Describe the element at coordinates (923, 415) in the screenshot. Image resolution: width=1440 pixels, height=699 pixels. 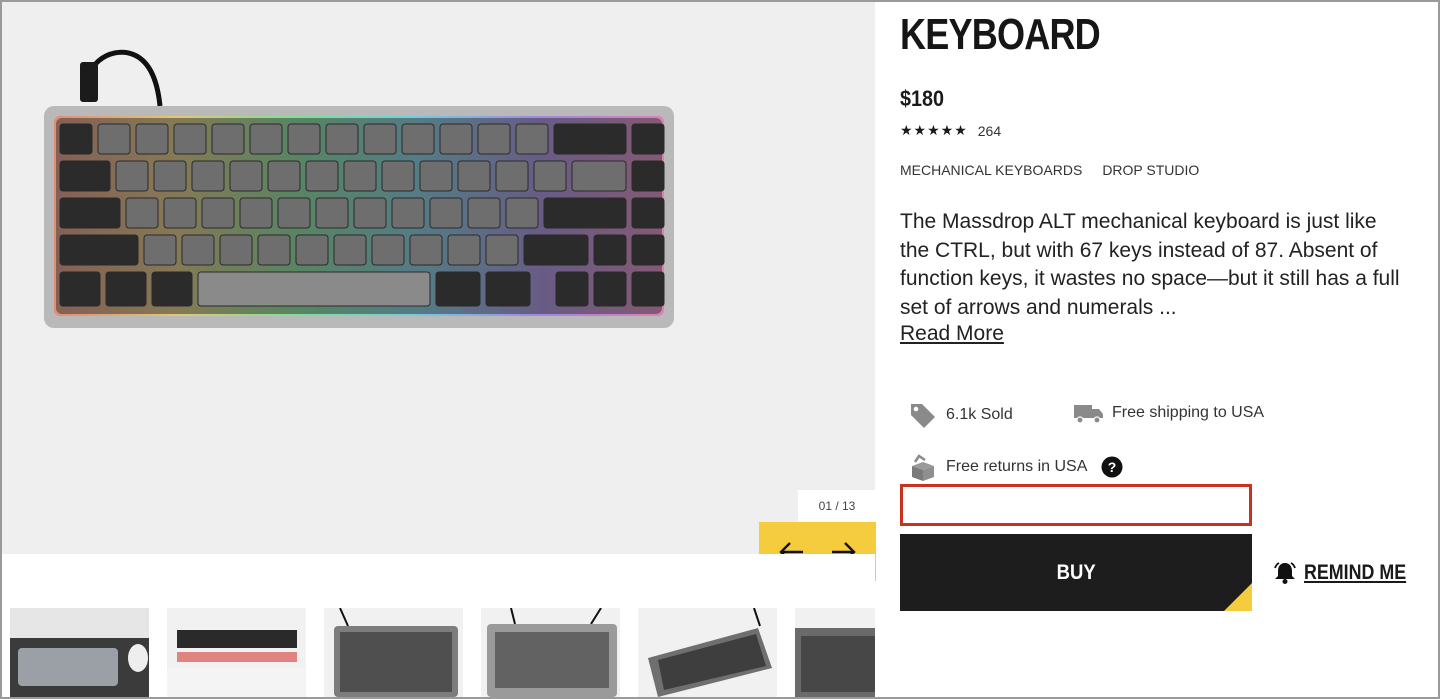
I see `price-tag-icon` at that location.